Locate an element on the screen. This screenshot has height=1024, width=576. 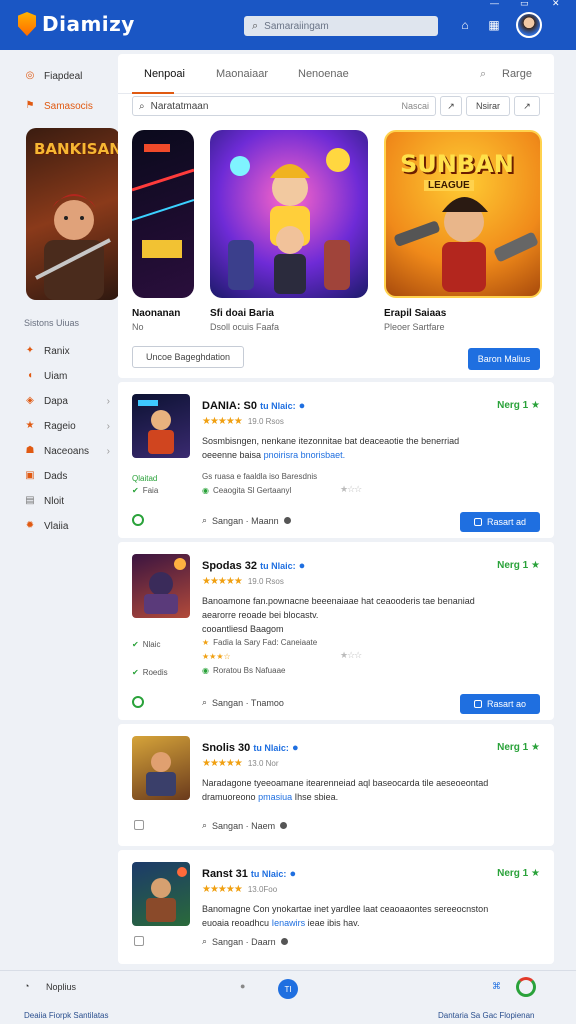
author-text: Sangan · Daarn is located at coordinates (244, 941).